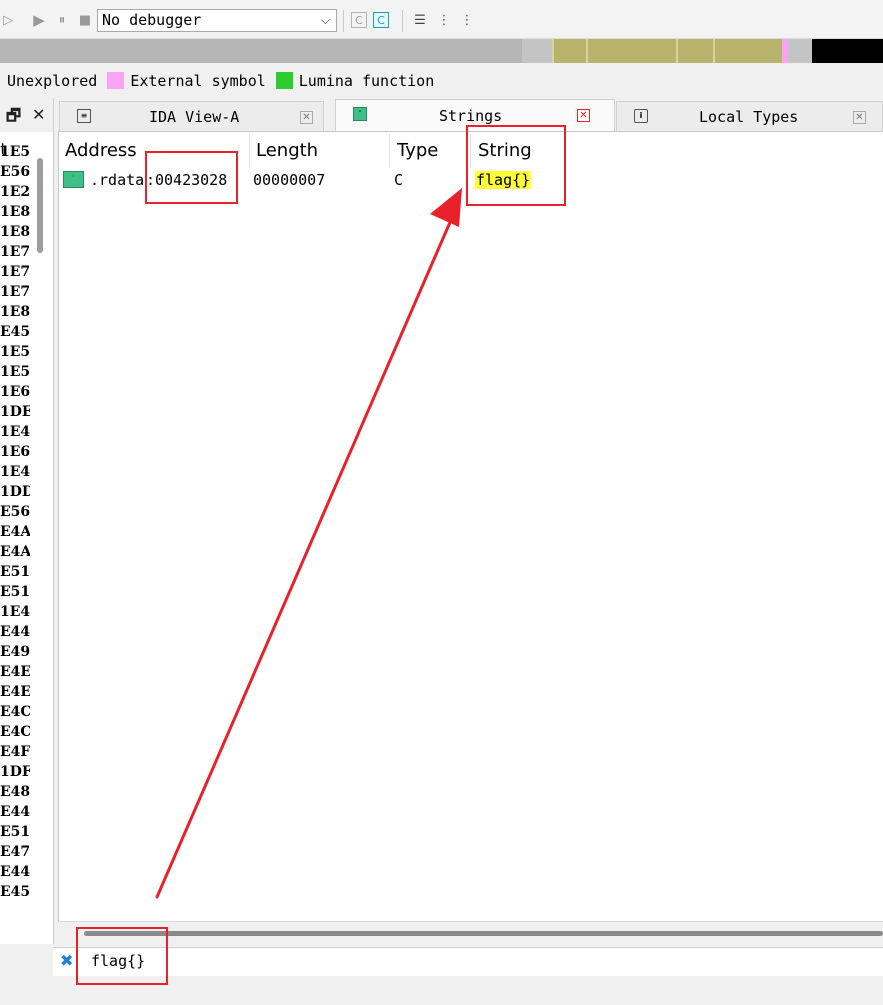  What do you see at coordinates (417, 154) in the screenshot?
I see `column-header-type: Type` at bounding box center [417, 154].